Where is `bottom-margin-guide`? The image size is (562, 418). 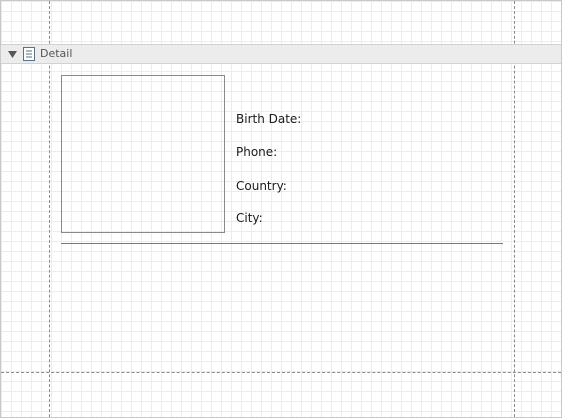
bottom-margin-guide is located at coordinates (281, 372).